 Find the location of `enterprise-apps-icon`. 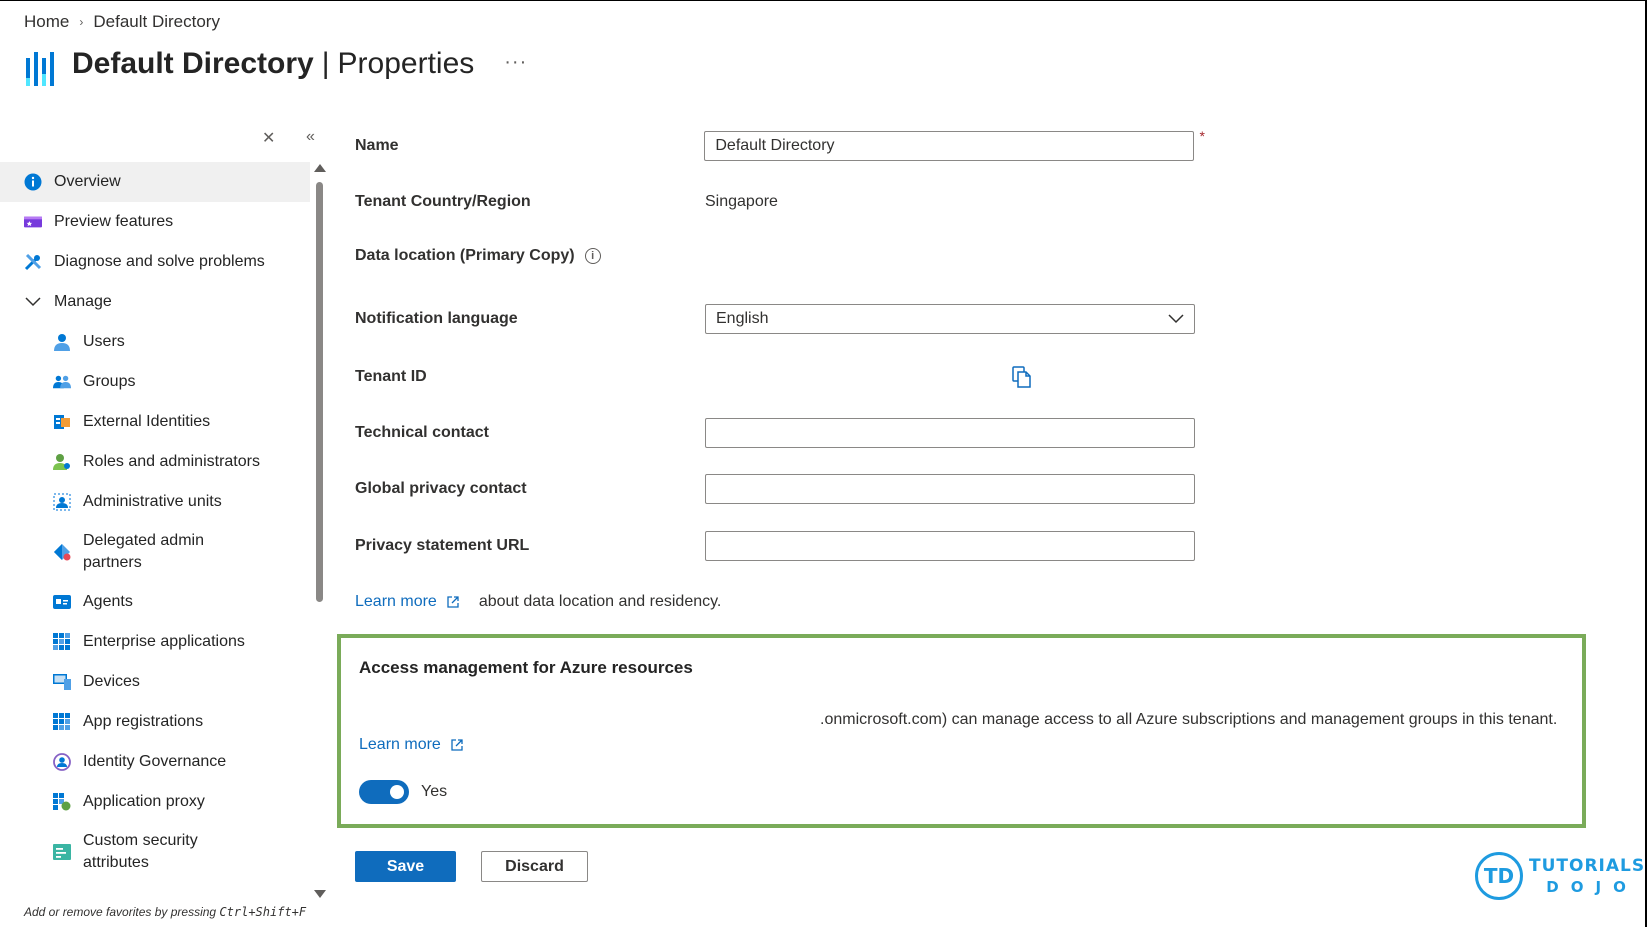

enterprise-apps-icon is located at coordinates (62, 642).